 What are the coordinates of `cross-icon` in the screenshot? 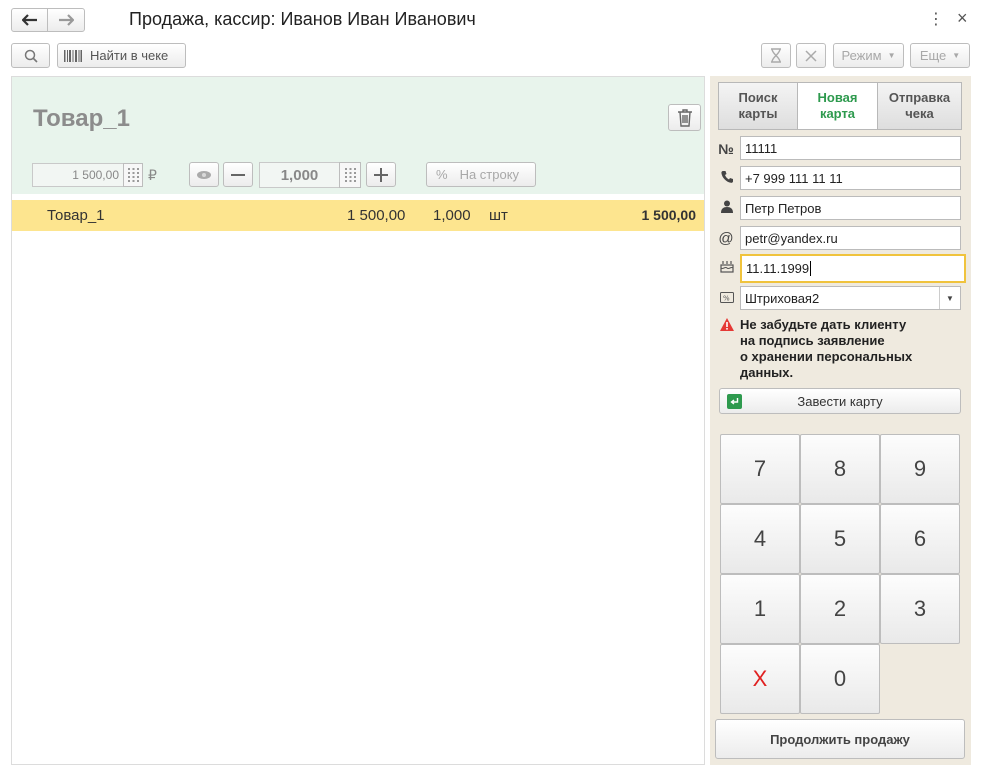 It's located at (811, 55).